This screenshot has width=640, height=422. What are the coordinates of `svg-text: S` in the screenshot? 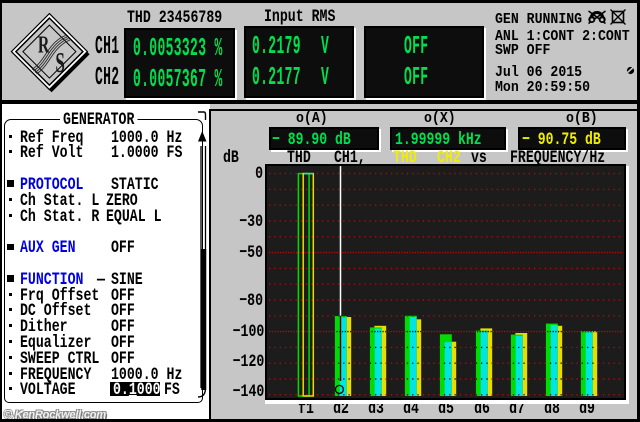 It's located at (60, 63).